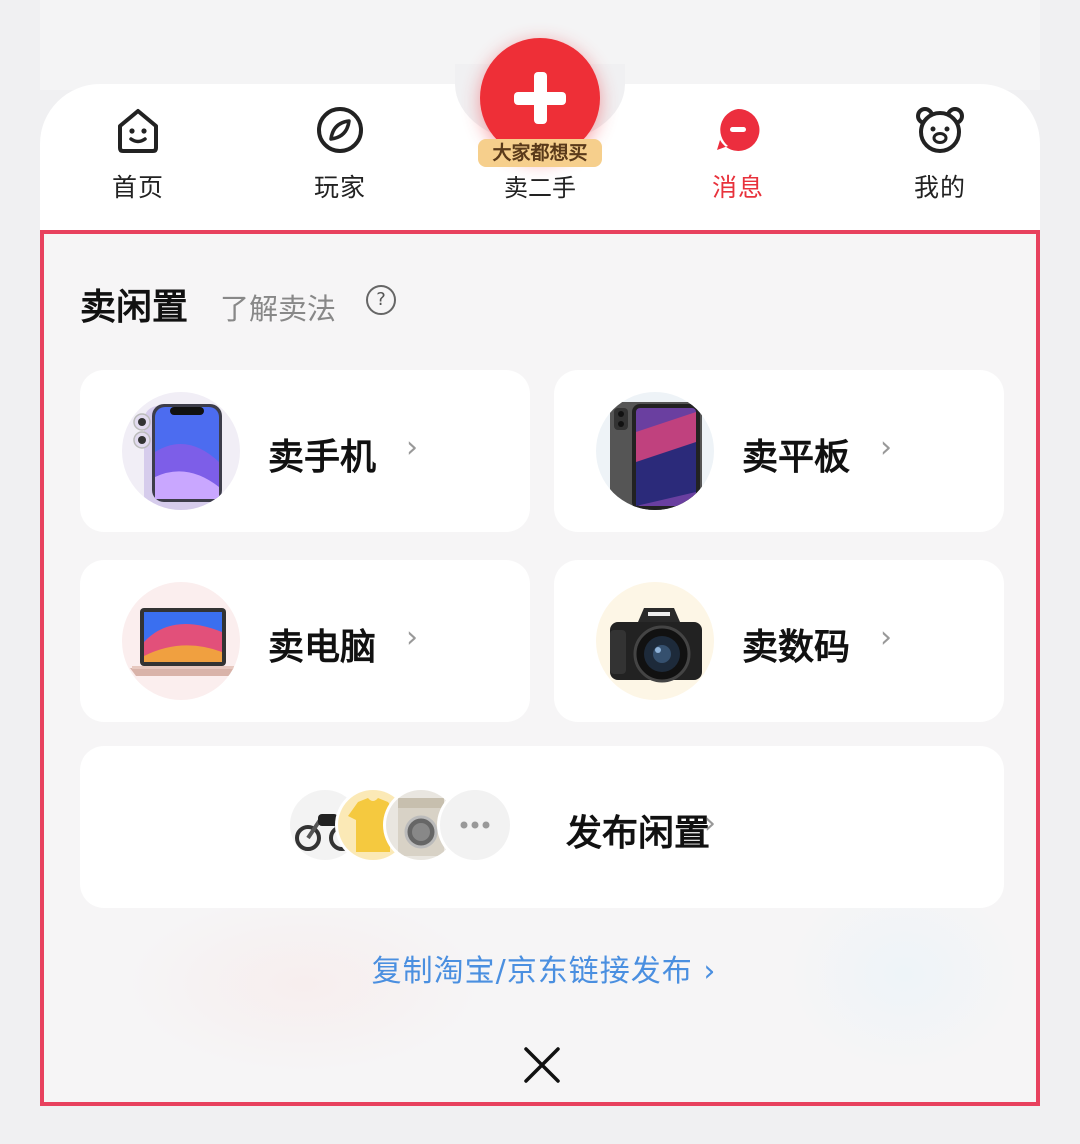 This screenshot has height=1144, width=1080. Describe the element at coordinates (134, 307) in the screenshot. I see `panel-title: 卖闲置` at that location.